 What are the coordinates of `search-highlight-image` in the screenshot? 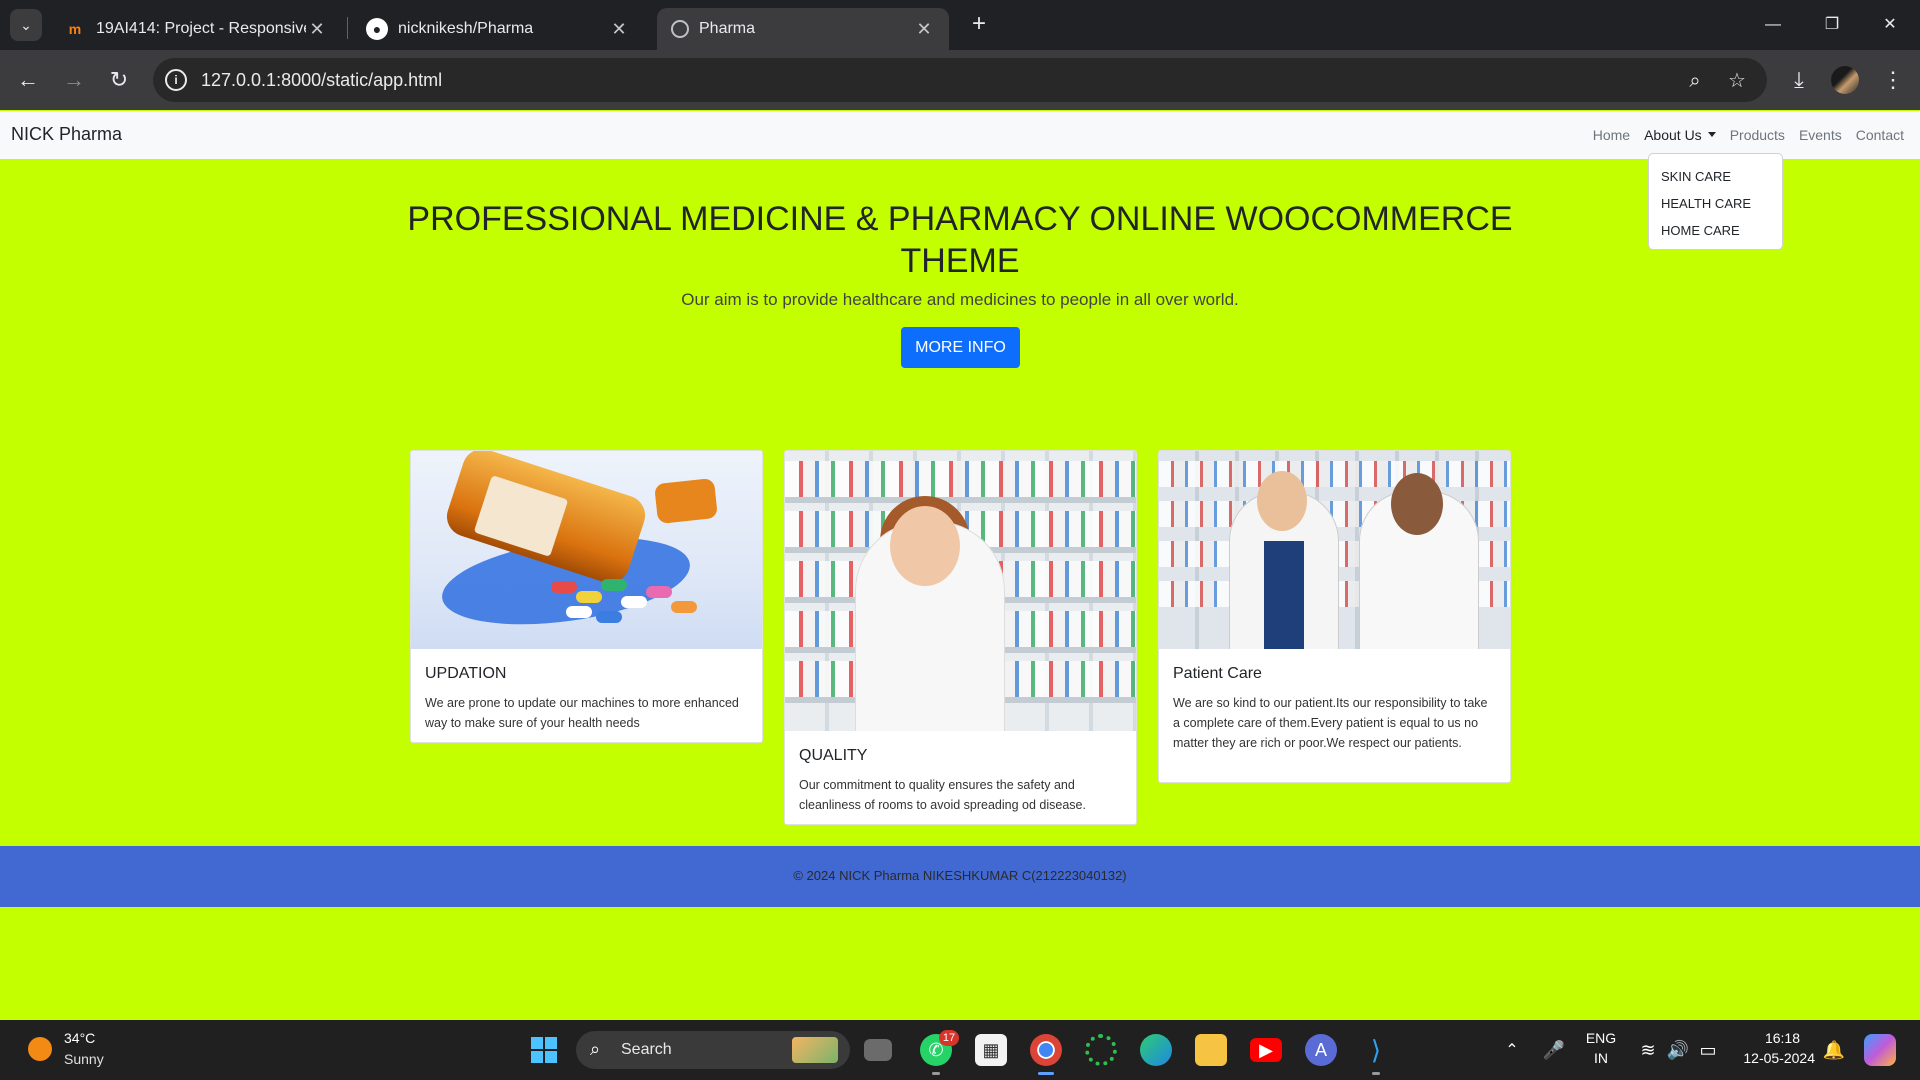 It's located at (815, 1050).